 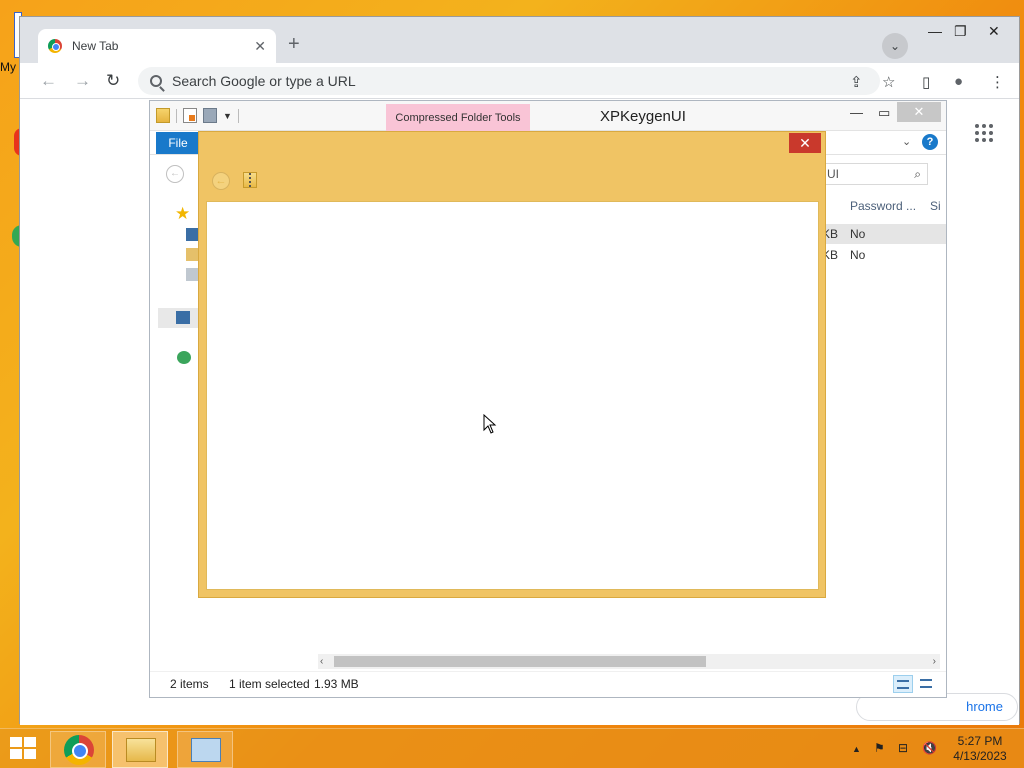 I want to click on reload-button: ↻, so click(x=113, y=81).